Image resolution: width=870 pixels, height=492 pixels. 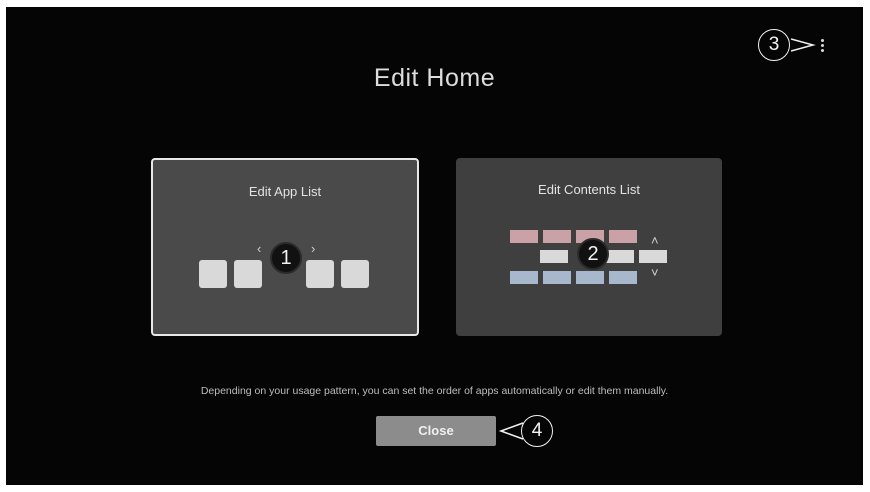 I want to click on page-title: Edit Home, so click(x=434, y=78).